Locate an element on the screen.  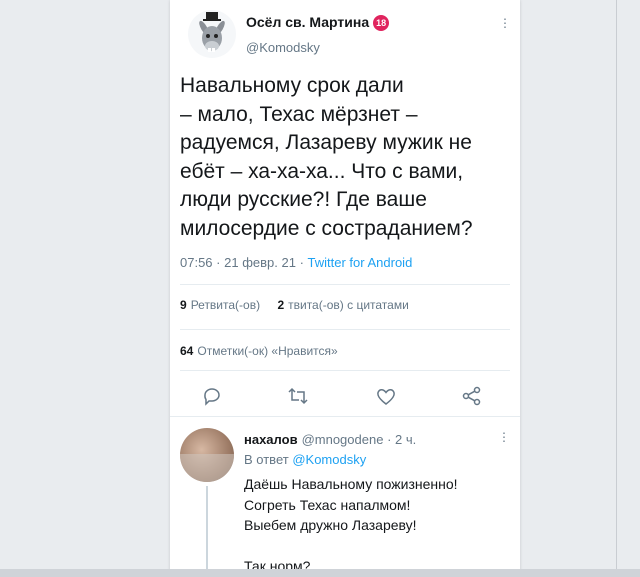
thread-line is located at coordinates (207, 531).